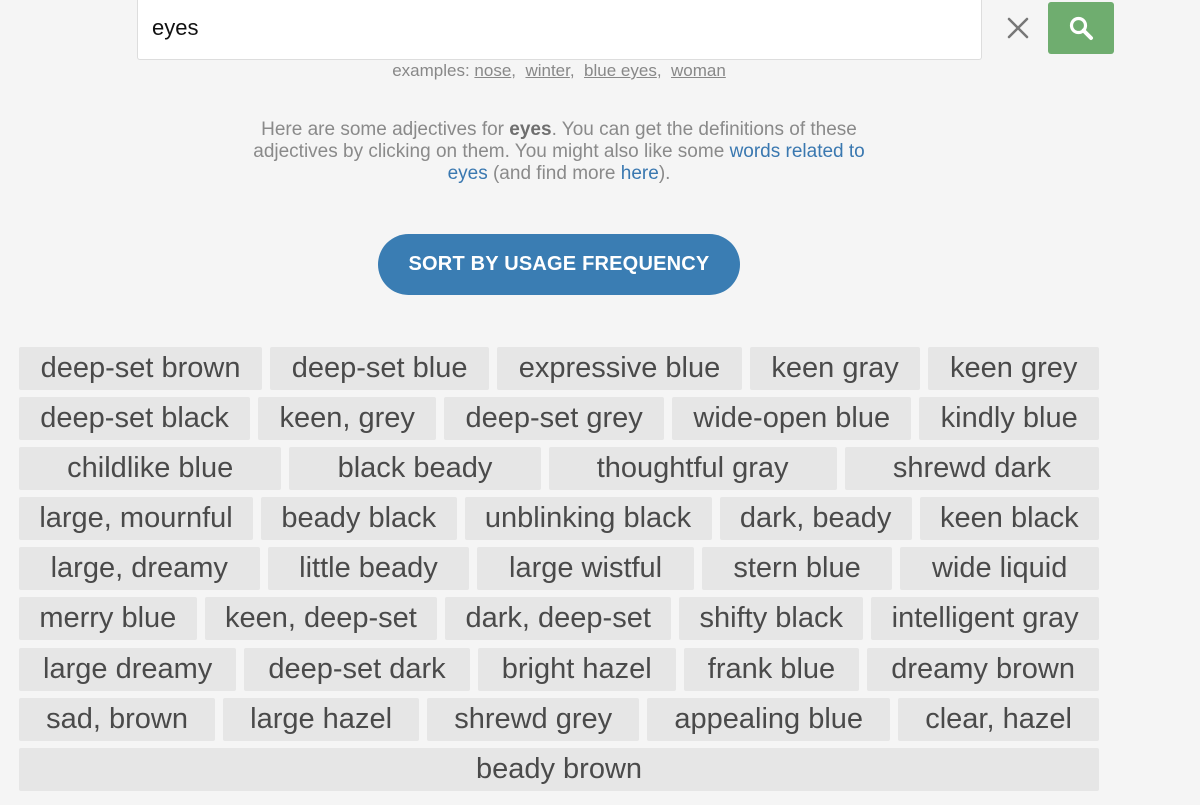  I want to click on adjective-chip: appealing blue, so click(769, 719).